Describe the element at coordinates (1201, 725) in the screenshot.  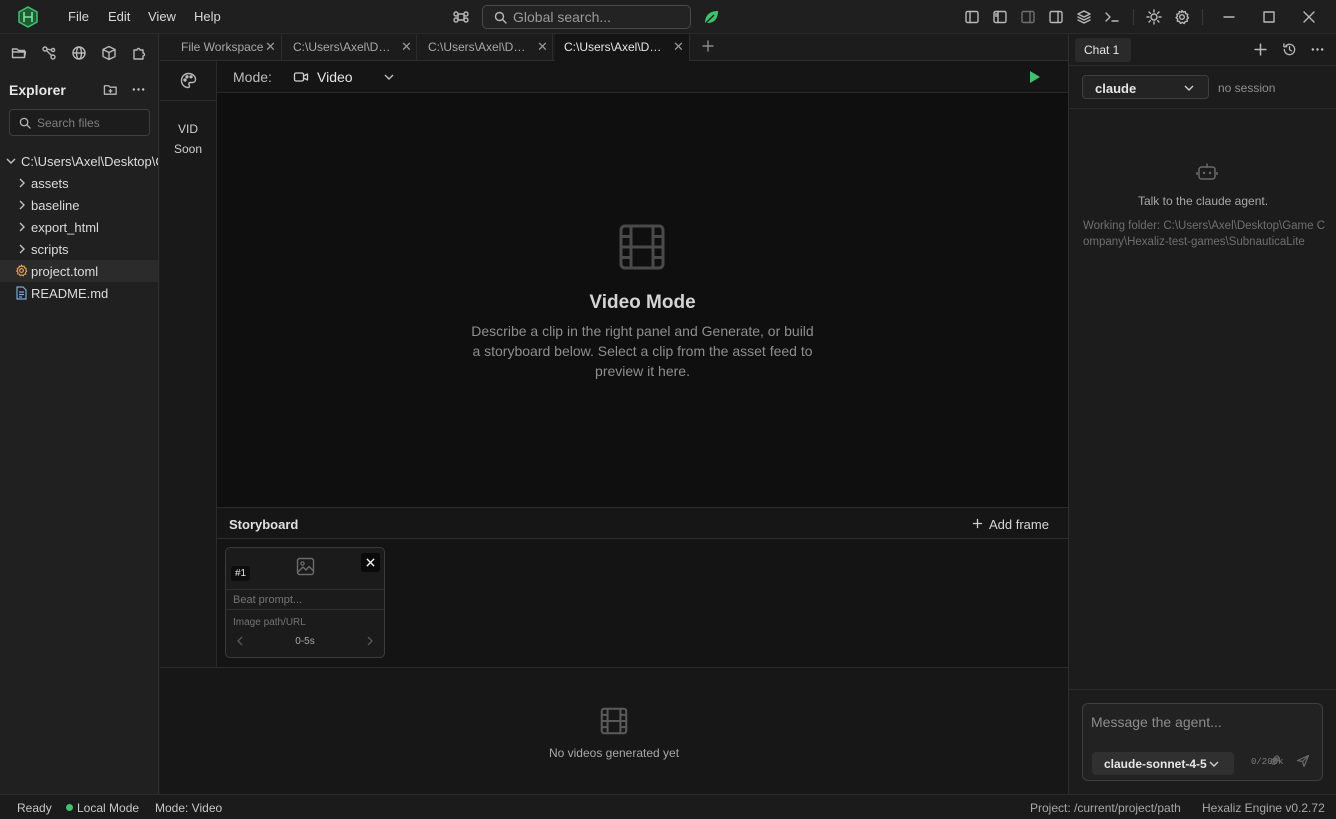
I see `message-input` at that location.